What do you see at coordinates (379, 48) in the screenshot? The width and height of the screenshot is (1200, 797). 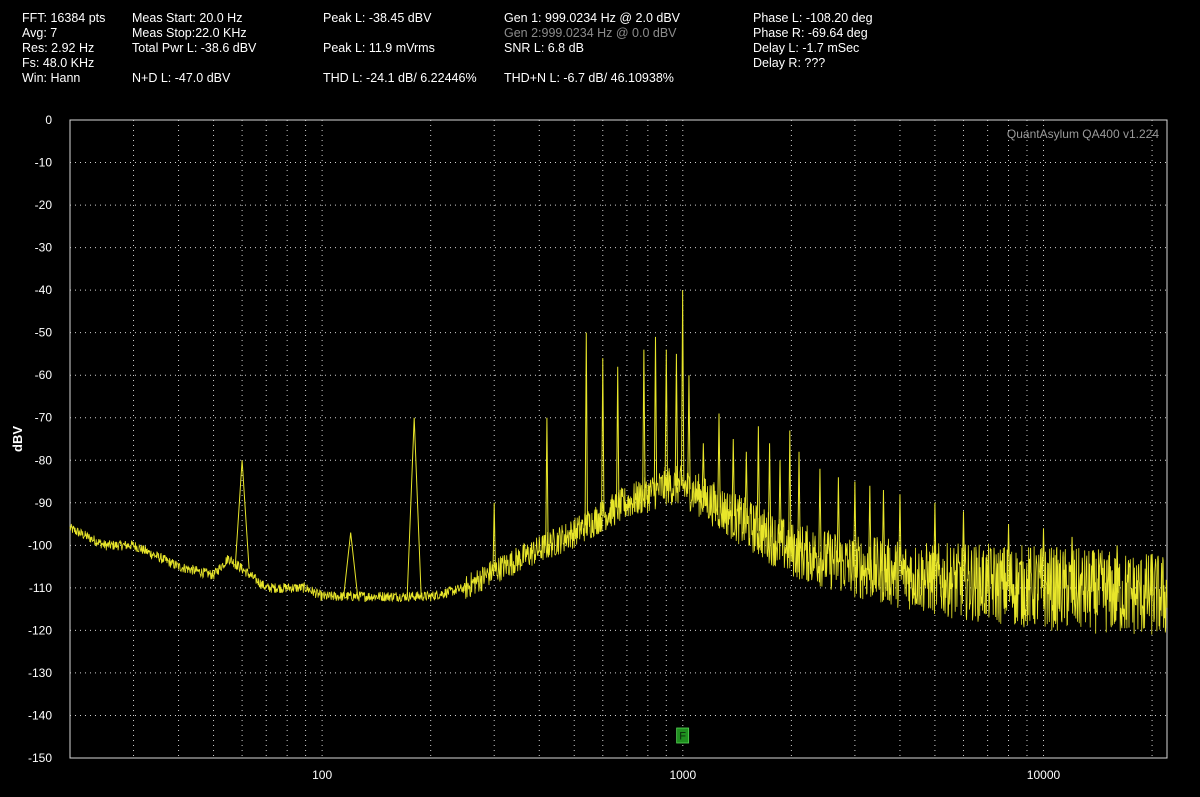 I see `peak-vrms-readout: Peak L: 11.9 mVrms` at bounding box center [379, 48].